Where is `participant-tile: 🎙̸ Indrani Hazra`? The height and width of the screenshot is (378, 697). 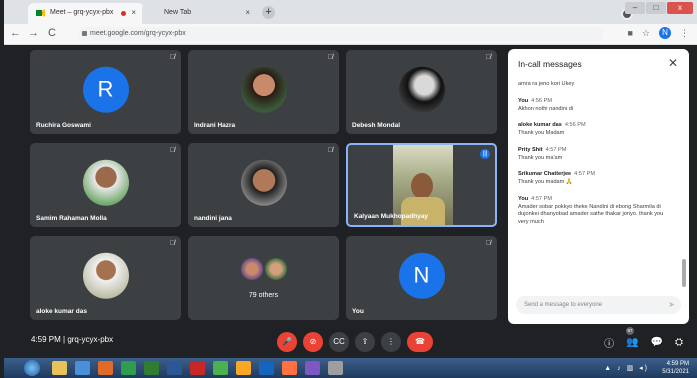 participant-tile: 🎙̸ Indrani Hazra is located at coordinates (263, 92).